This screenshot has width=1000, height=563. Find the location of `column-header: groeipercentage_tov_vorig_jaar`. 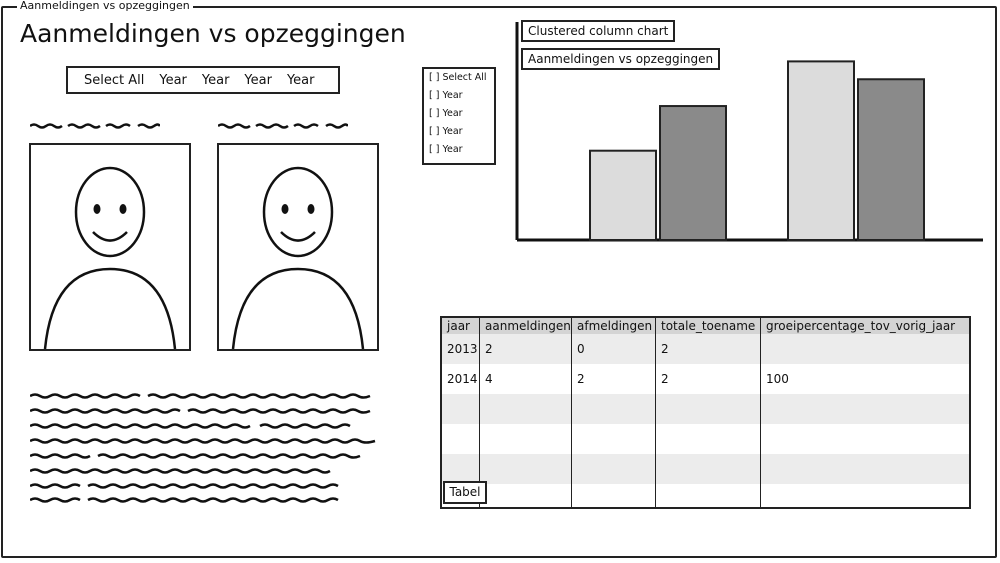

column-header: groeipercentage_tov_vorig_jaar is located at coordinates (861, 326).